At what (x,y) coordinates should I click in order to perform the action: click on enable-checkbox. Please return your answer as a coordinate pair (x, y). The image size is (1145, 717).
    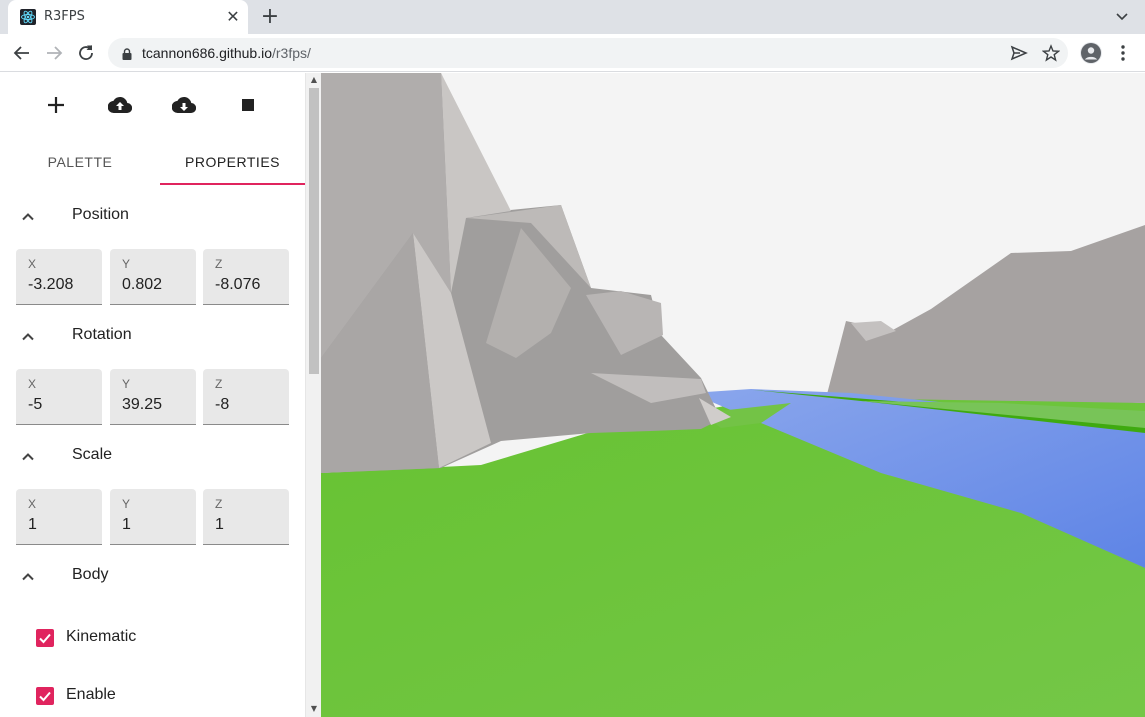
    Looking at the image, I should click on (45, 696).